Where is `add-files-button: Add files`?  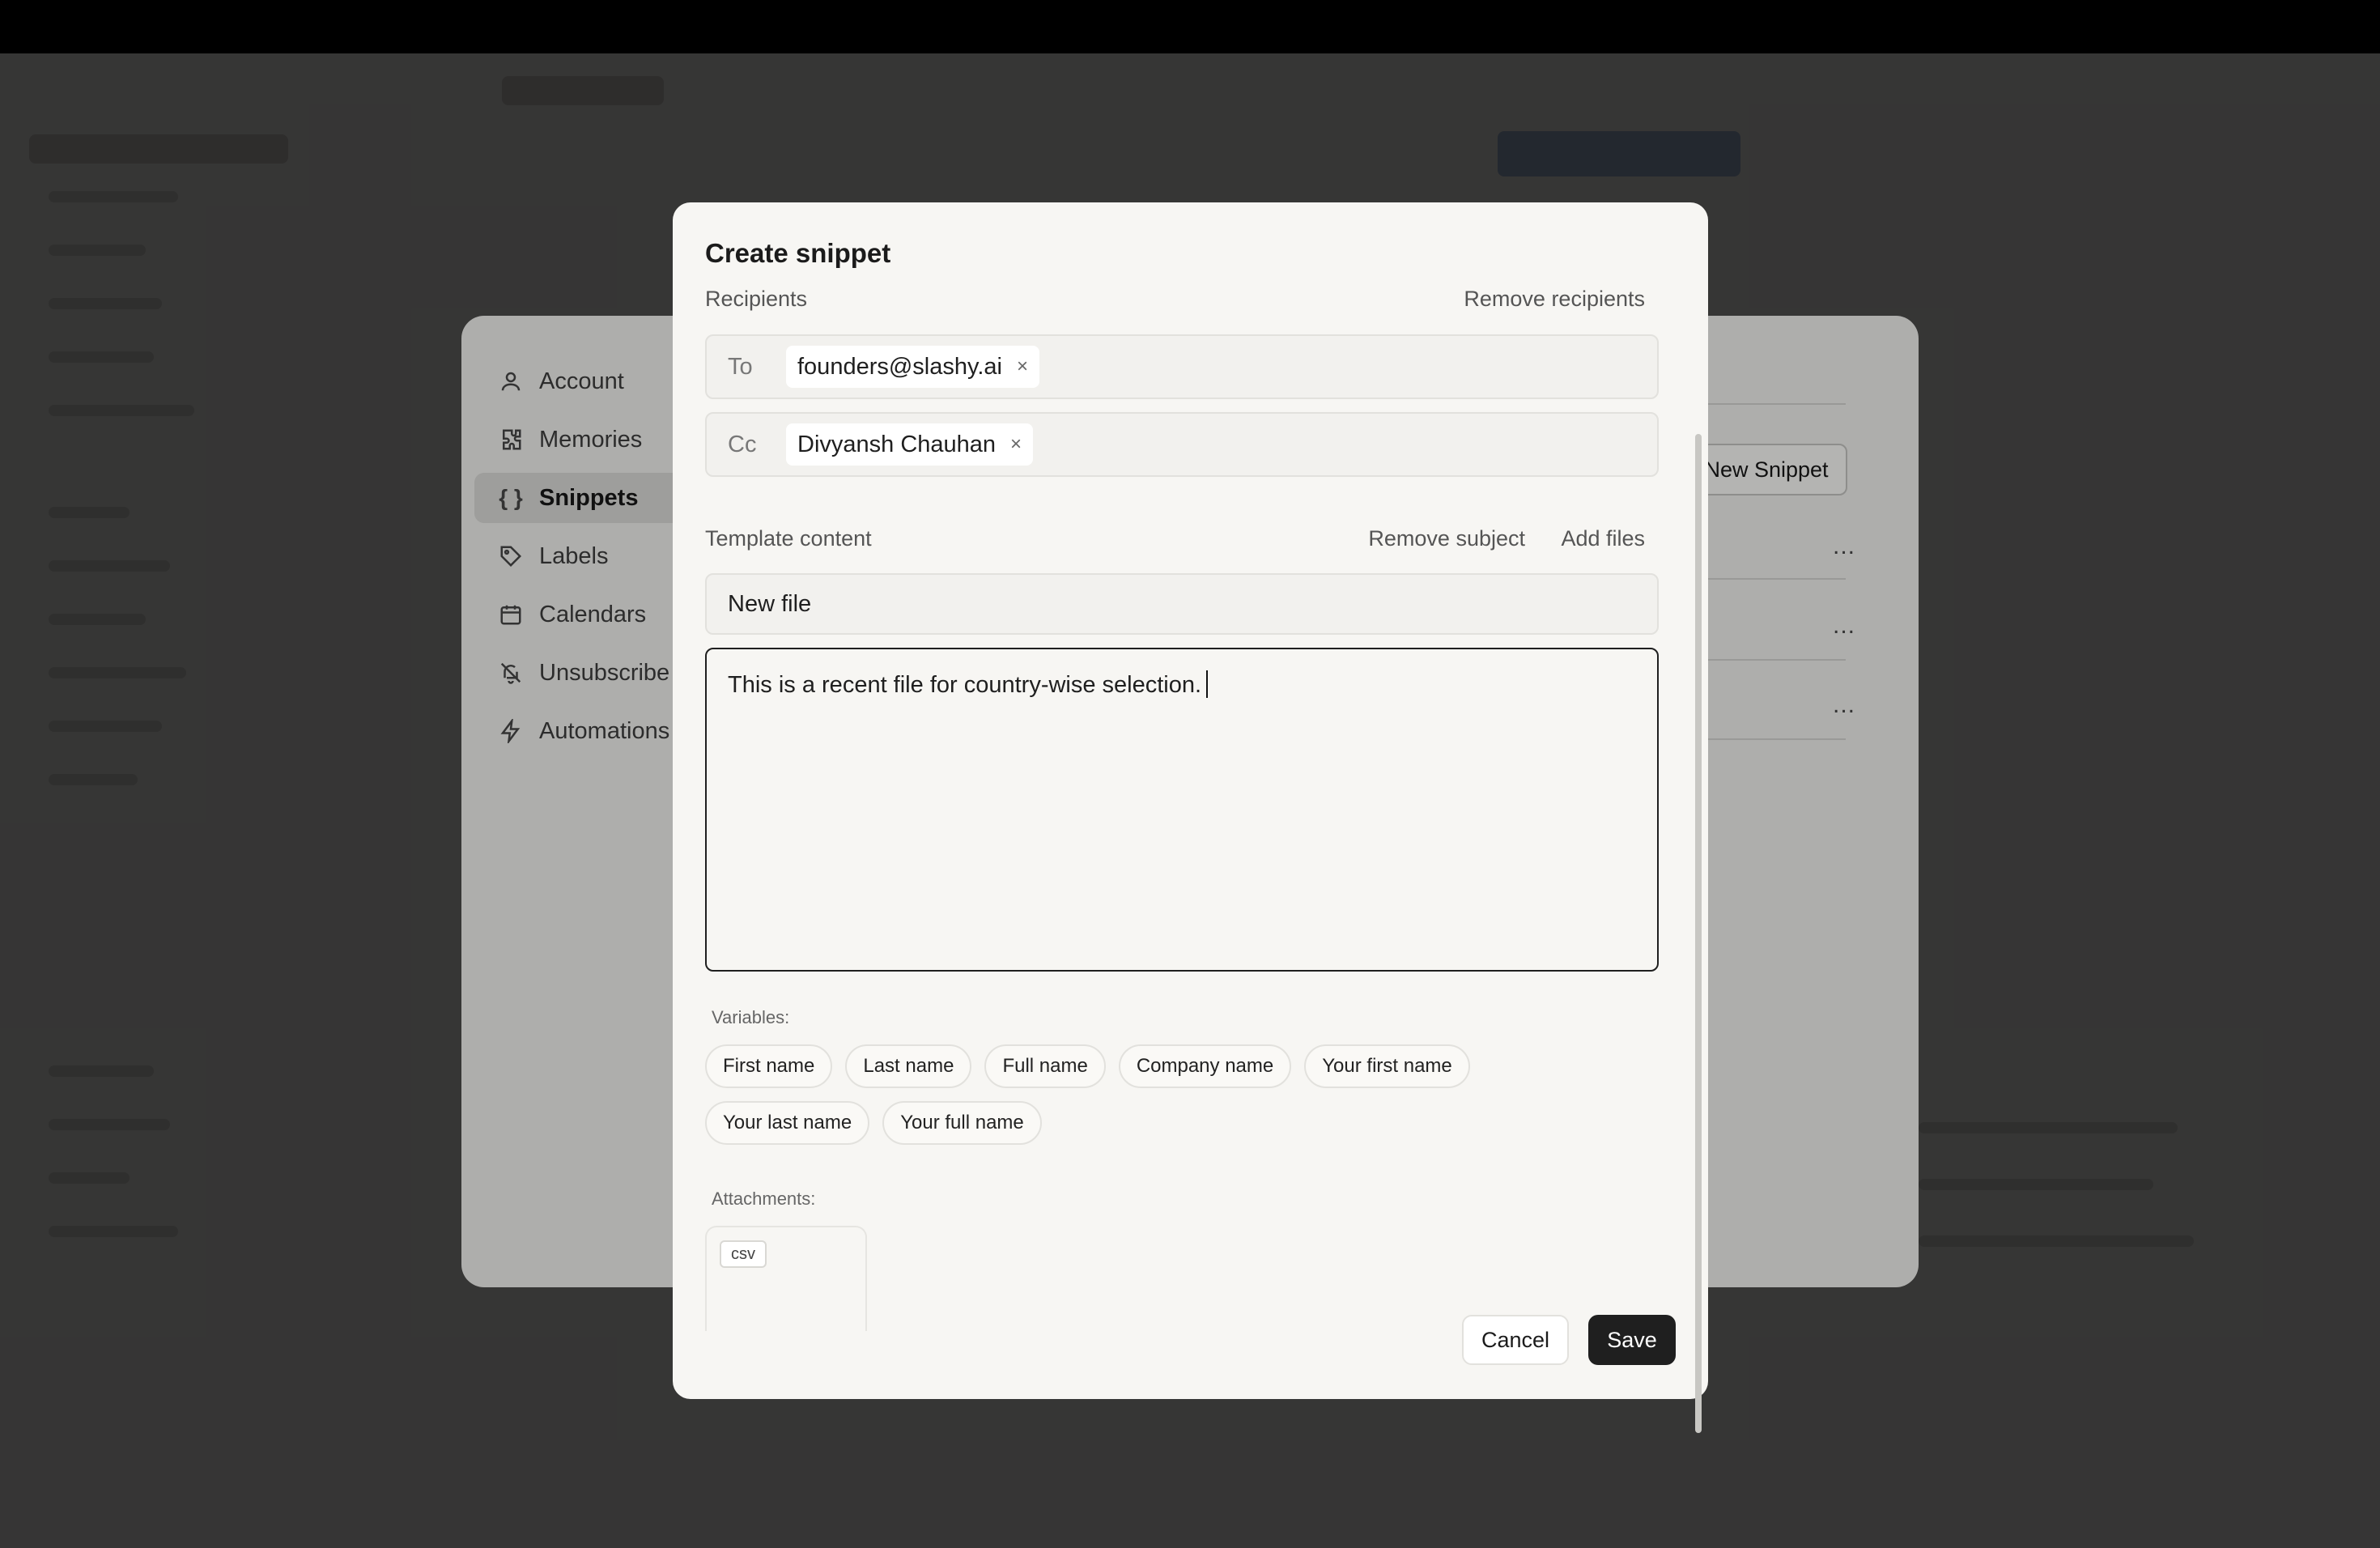
add-files-button: Add files is located at coordinates (1603, 538).